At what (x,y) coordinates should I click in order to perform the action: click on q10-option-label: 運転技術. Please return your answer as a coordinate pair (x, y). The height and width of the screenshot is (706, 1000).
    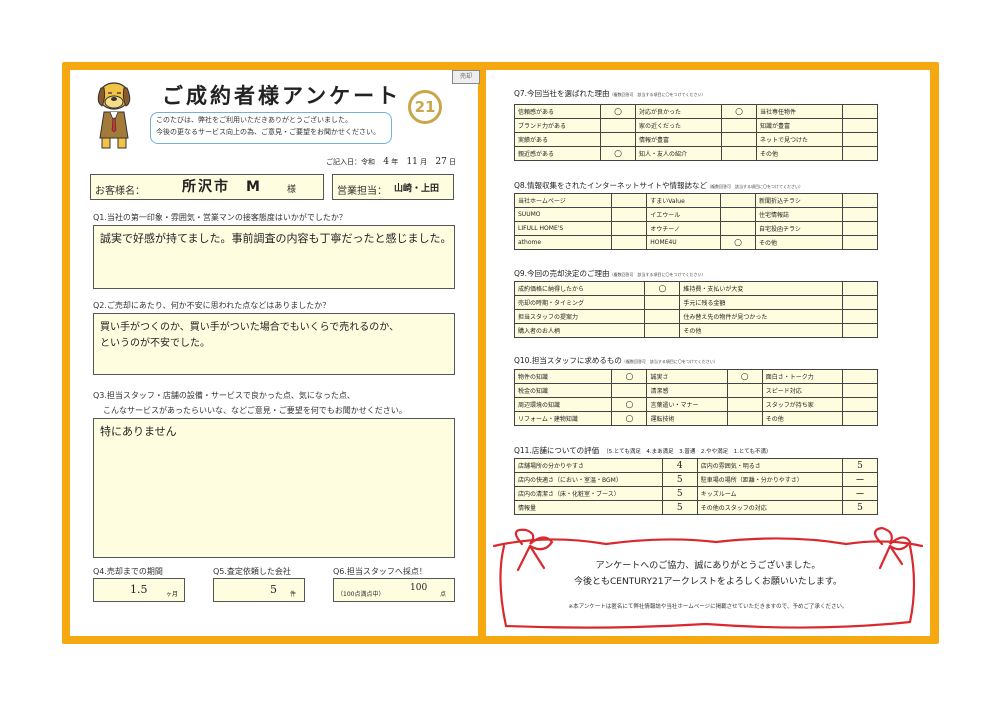
    Looking at the image, I should click on (687, 418).